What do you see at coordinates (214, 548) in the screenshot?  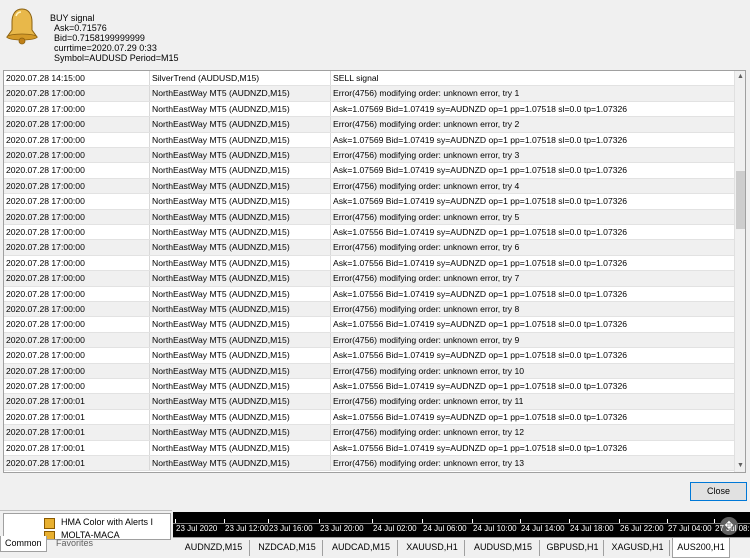 I see `tab-chart-0: AUDNZD,M15` at bounding box center [214, 548].